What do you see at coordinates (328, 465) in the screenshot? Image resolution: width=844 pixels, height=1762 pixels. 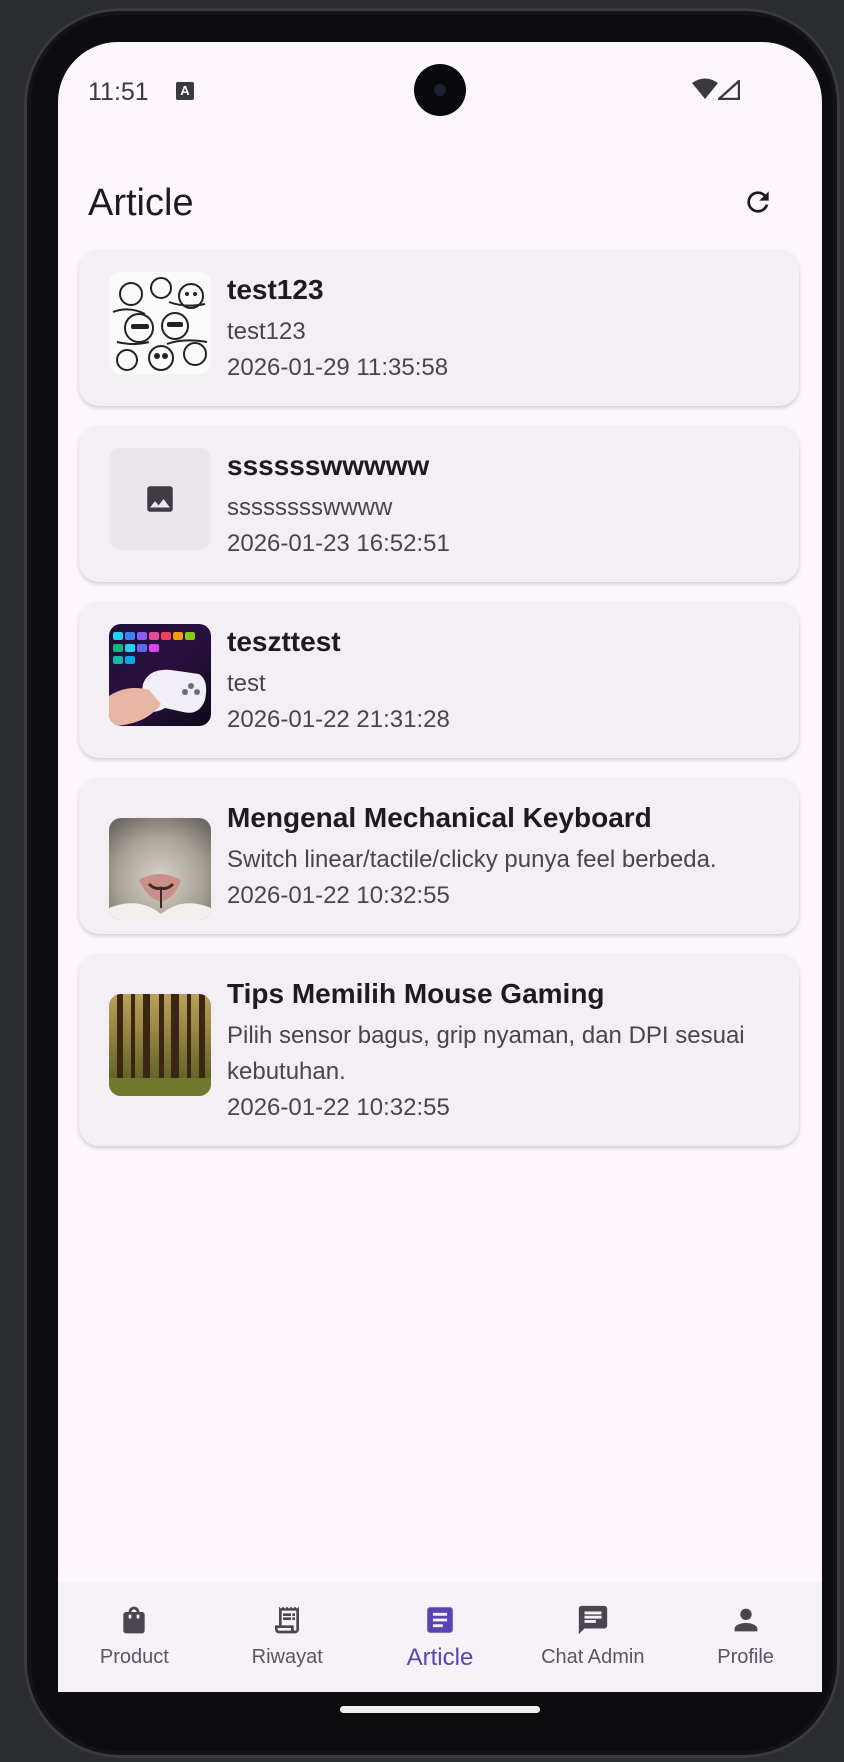 I see `article-title: sssssswwwww` at bounding box center [328, 465].